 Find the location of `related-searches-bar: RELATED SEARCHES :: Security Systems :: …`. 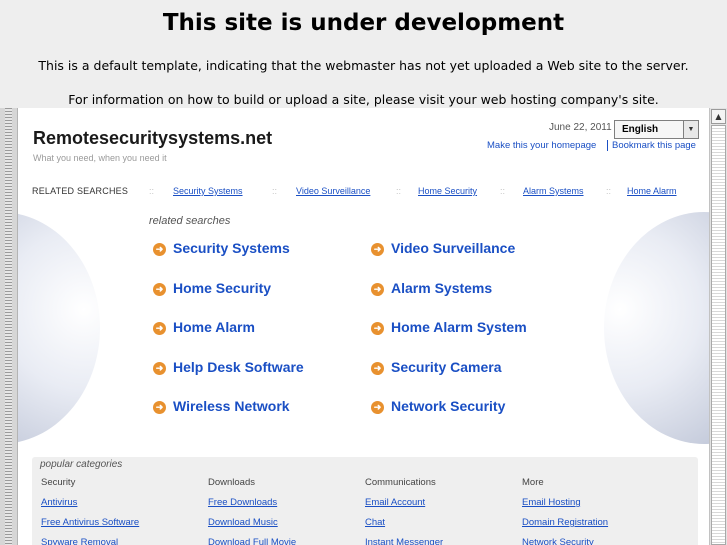

related-searches-bar: RELATED SEARCHES :: Security Systems :: … is located at coordinates (363, 190).